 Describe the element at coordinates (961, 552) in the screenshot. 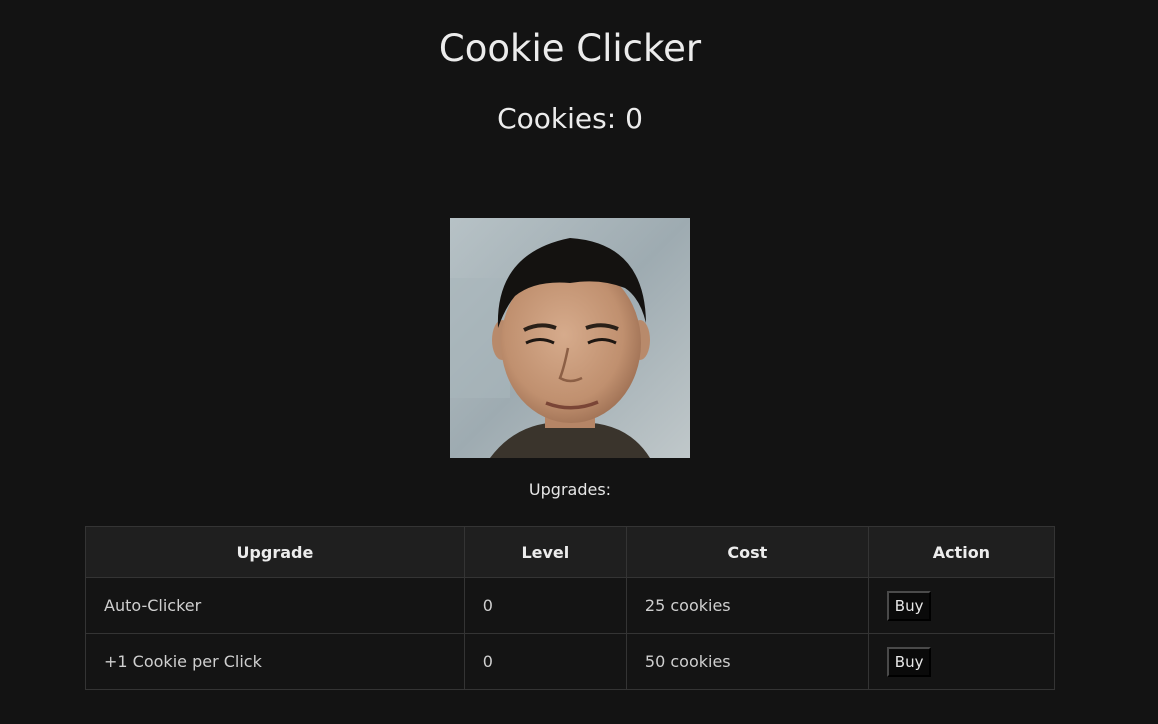

I see `column-header-action: Action` at that location.